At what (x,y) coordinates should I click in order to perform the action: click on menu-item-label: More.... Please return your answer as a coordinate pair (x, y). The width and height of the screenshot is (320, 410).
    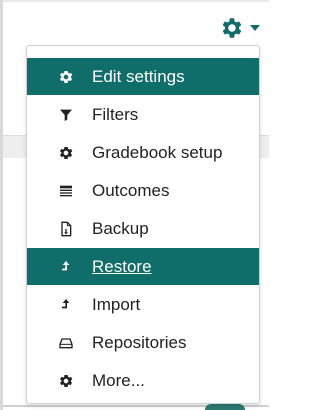
    Looking at the image, I should click on (118, 380).